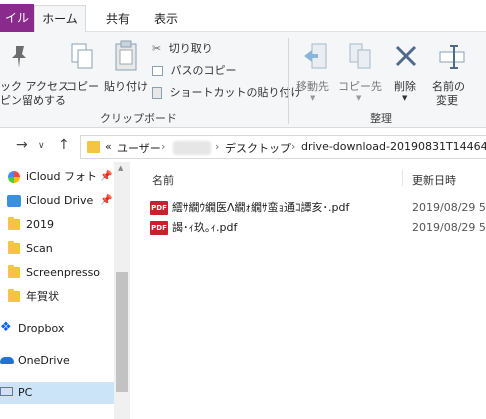  I want to click on cut-button: ✂ 切り取り, so click(182, 48).